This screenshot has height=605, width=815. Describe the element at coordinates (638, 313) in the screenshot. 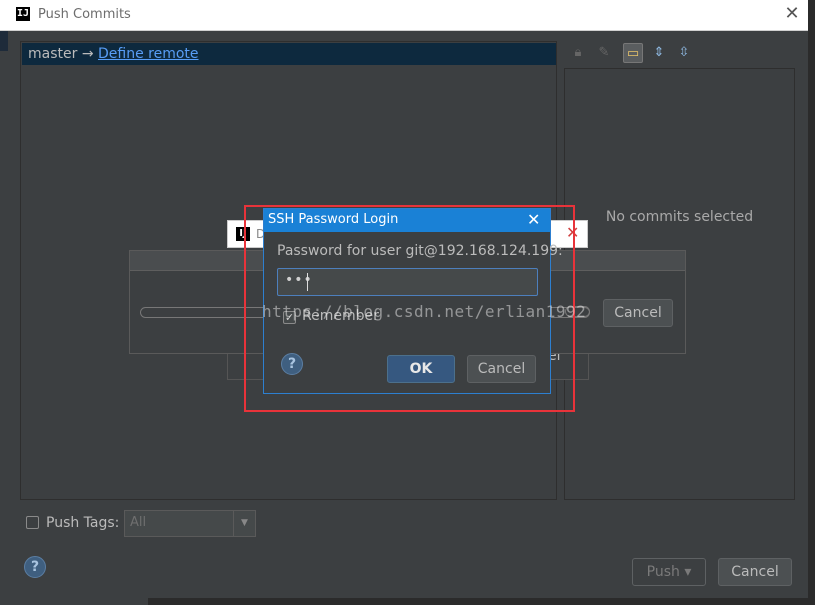

I see `progress-cancel-button: Cancel` at that location.